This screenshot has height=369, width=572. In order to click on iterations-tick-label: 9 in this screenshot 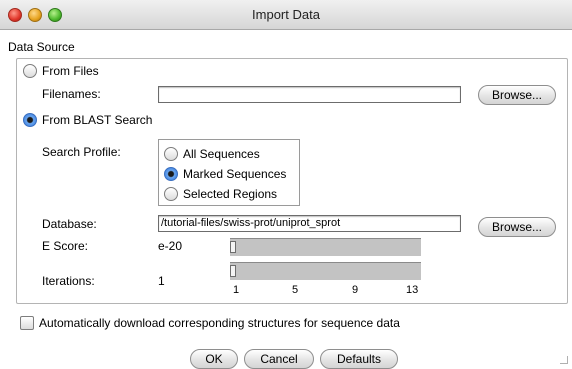, I will do `click(355, 290)`.